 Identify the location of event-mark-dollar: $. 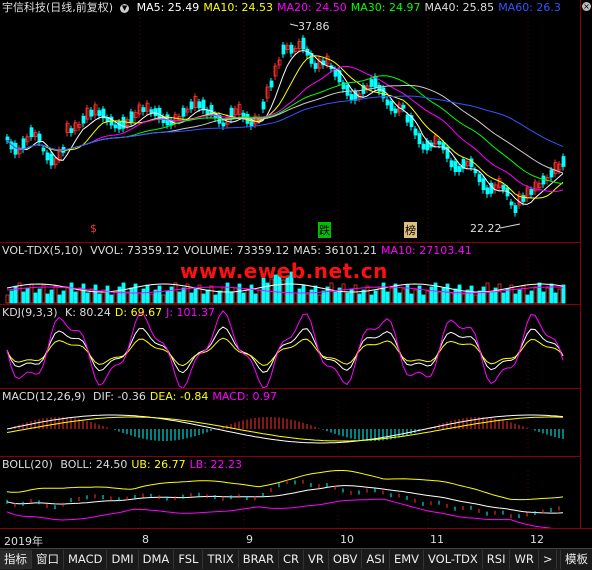
(93, 228).